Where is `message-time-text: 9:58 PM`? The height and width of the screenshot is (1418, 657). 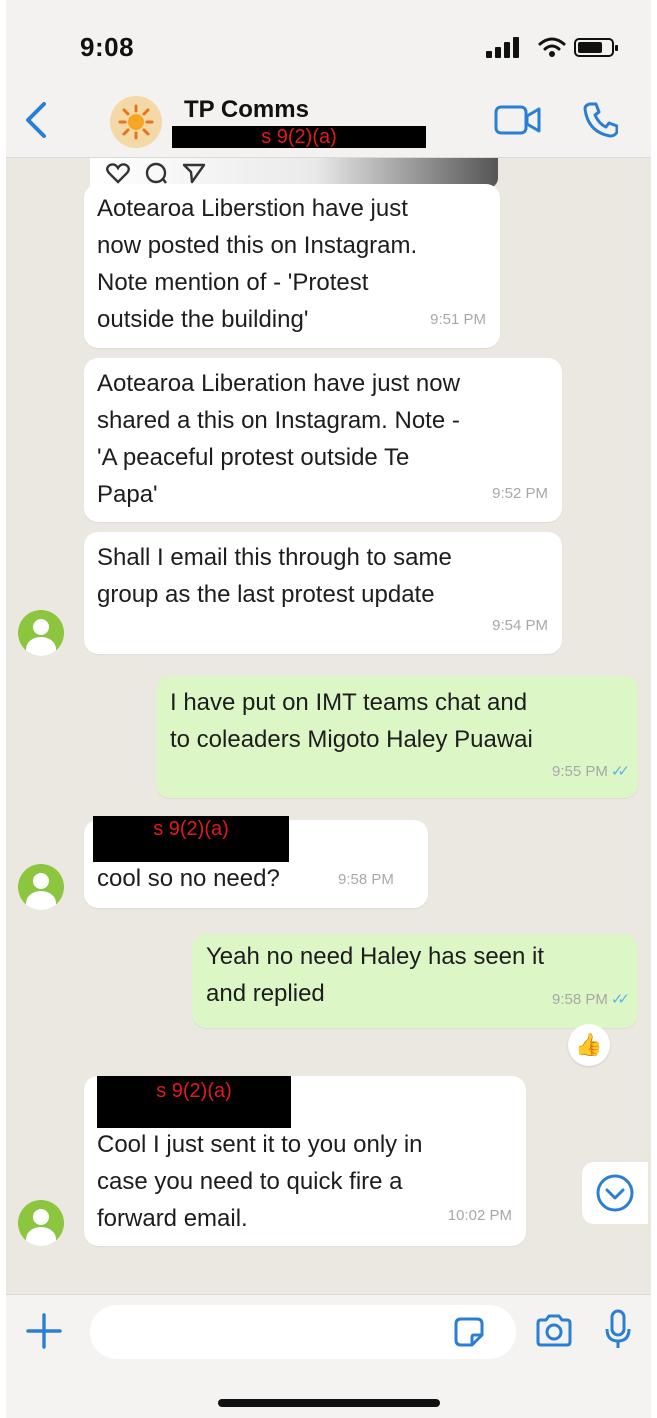
message-time-text: 9:58 PM is located at coordinates (579, 999).